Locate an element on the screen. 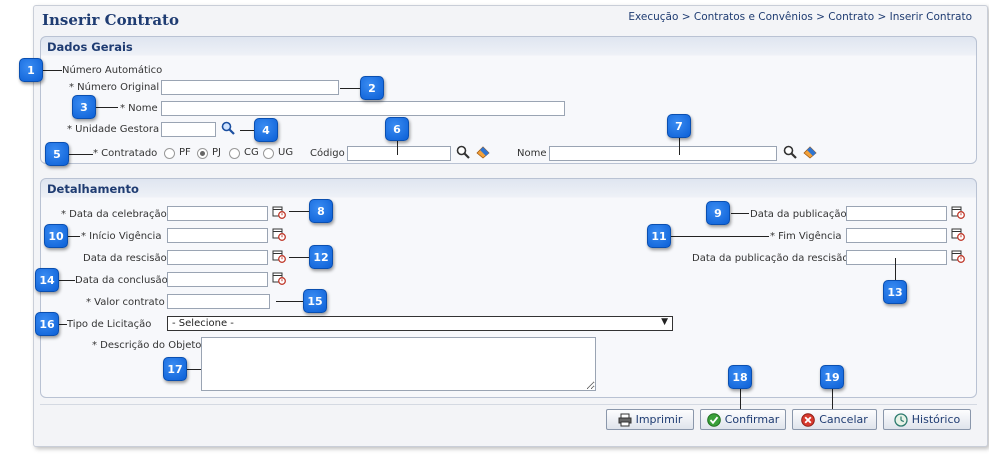 This screenshot has width=989, height=454. footer-divider is located at coordinates (508, 404).